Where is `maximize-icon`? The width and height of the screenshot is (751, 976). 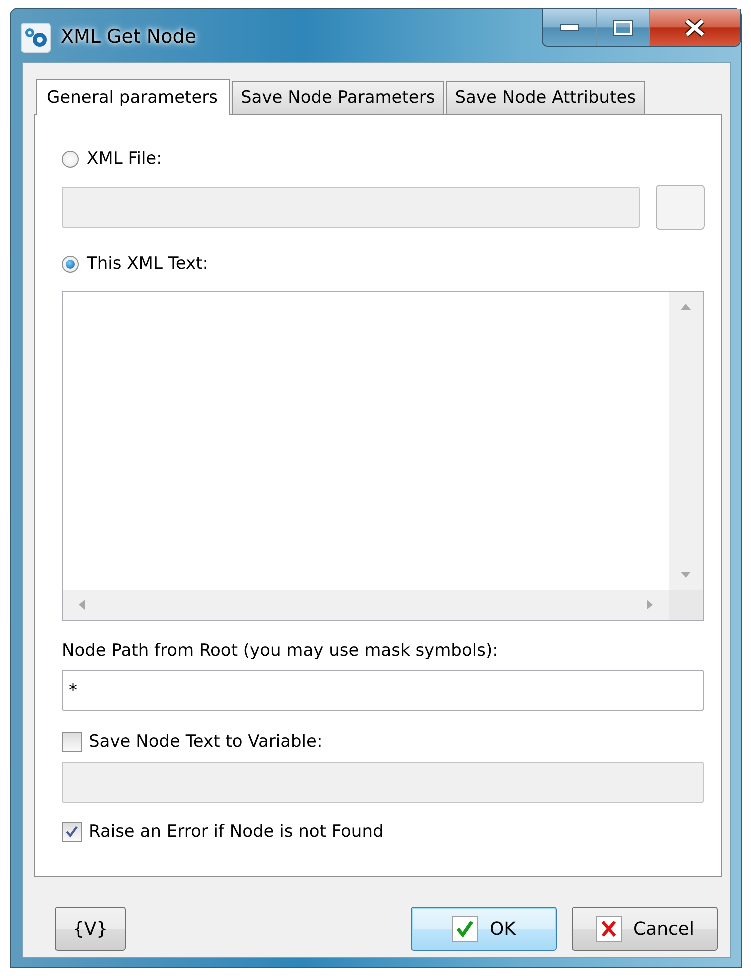 maximize-icon is located at coordinates (623, 28).